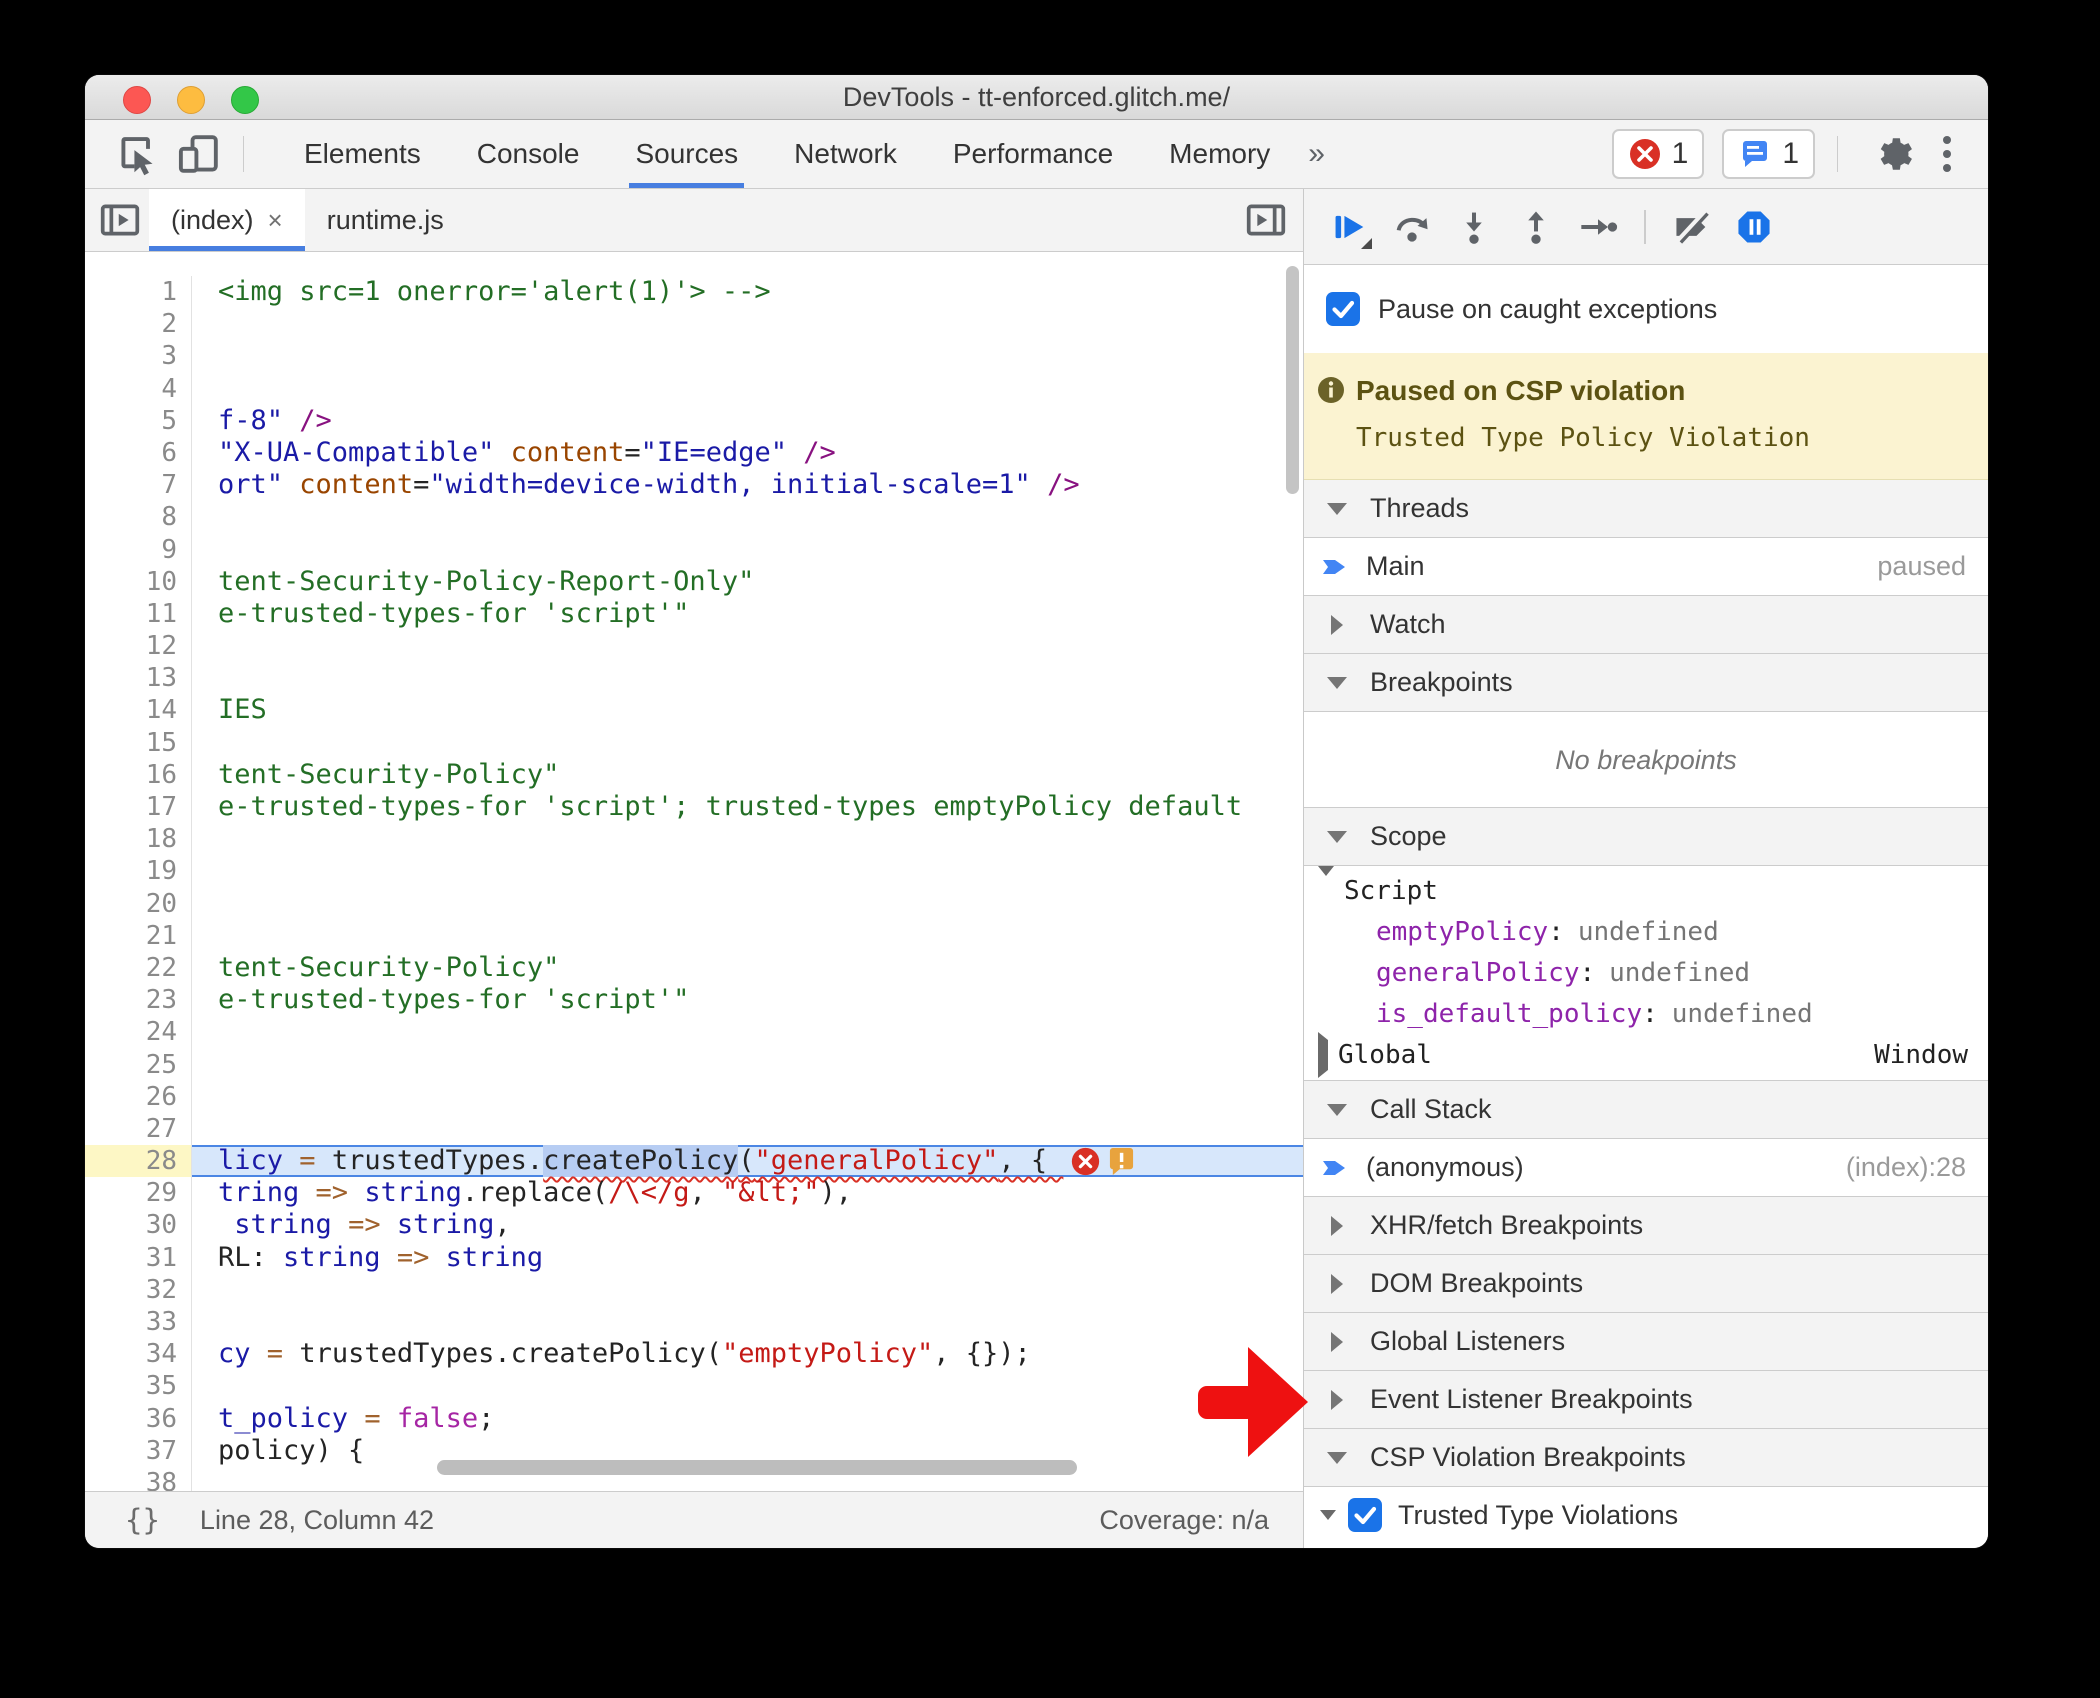 Image resolution: width=2100 pixels, height=1698 pixels. Describe the element at coordinates (138, 774) in the screenshot. I see `line-number: 16` at that location.